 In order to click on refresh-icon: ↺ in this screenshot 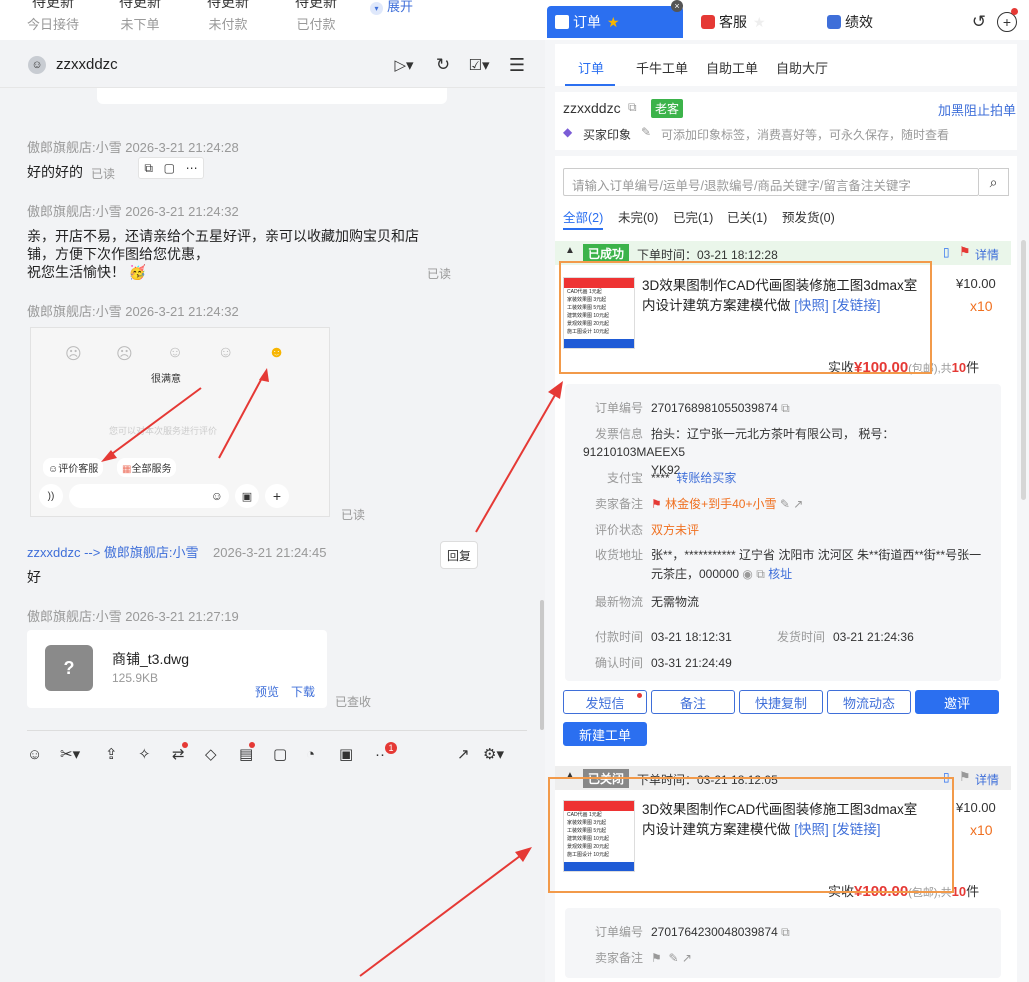, I will do `click(979, 22)`.